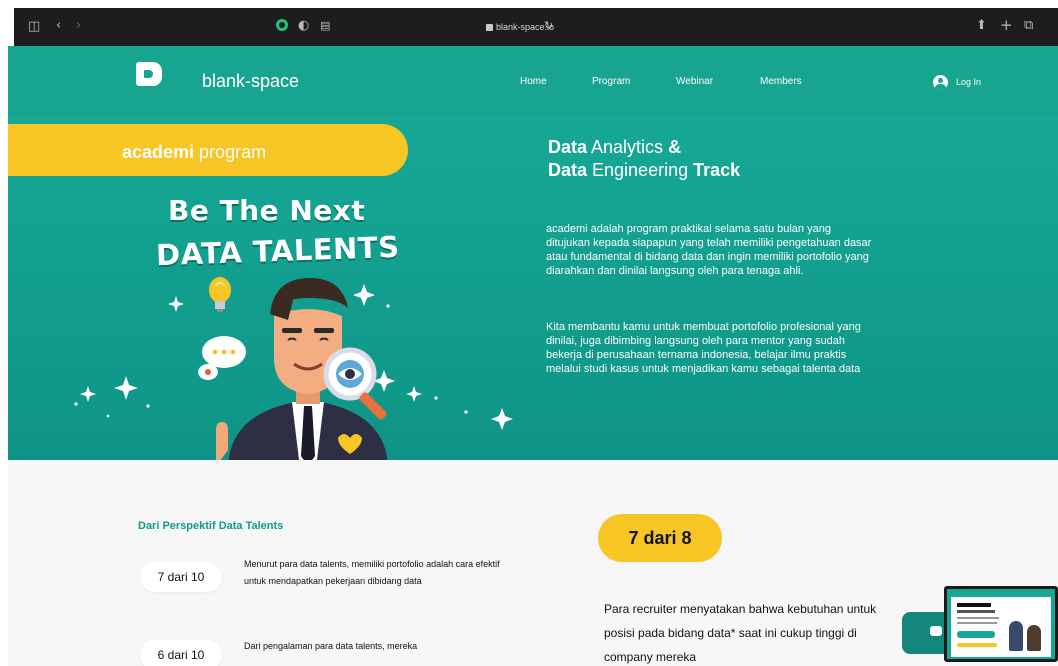 The image size is (1058, 666). I want to click on nav-program: Program, so click(611, 81).